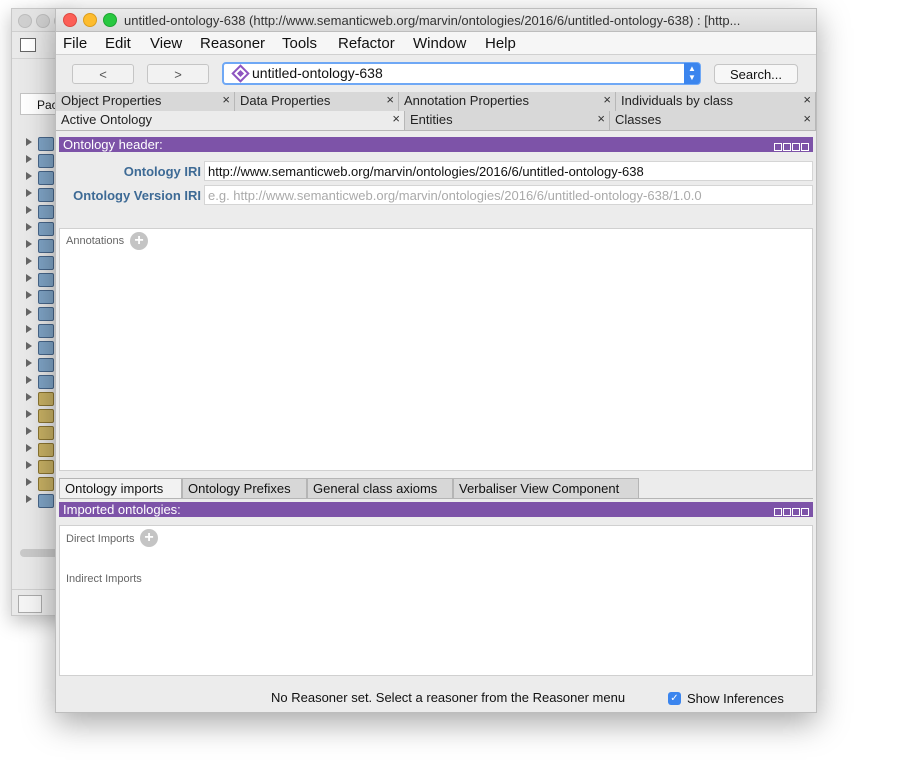  What do you see at coordinates (230, 120) in the screenshot?
I see `tab-active-ontology: Active Ontology ×` at bounding box center [230, 120].